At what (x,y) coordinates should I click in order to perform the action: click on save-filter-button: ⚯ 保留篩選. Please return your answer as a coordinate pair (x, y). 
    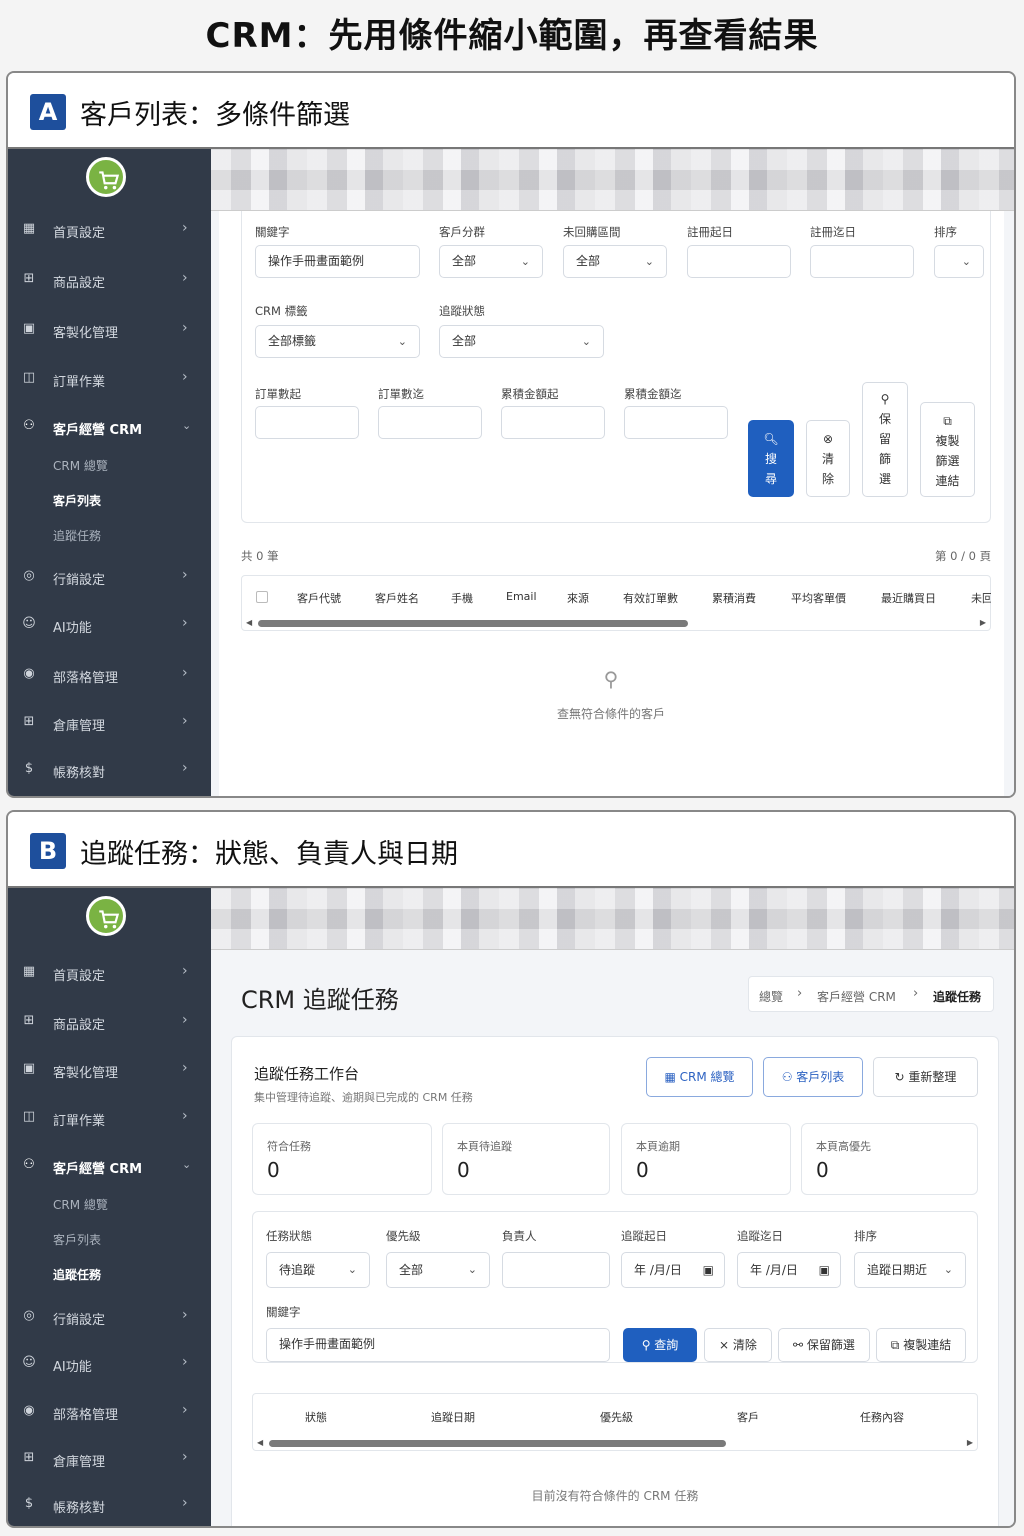
    Looking at the image, I should click on (824, 1345).